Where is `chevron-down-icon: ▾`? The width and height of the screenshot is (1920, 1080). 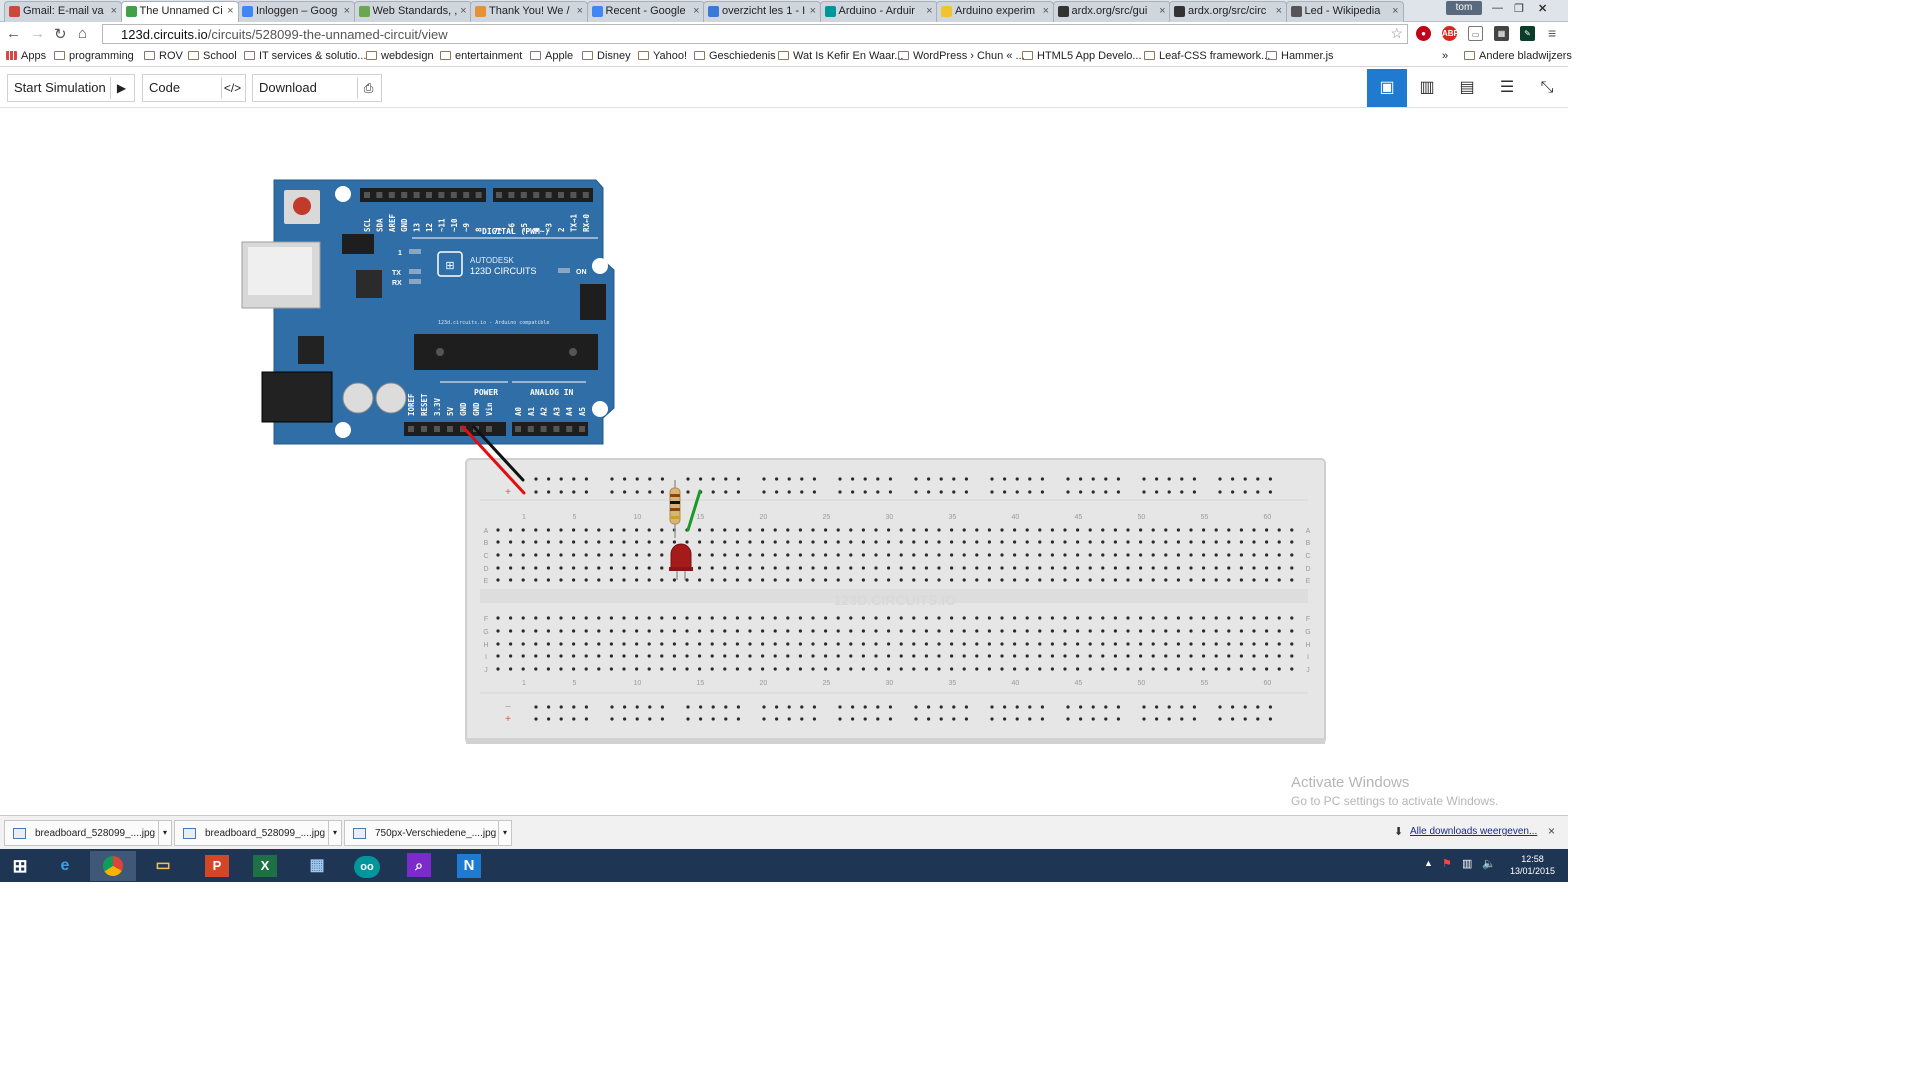 chevron-down-icon: ▾ is located at coordinates (335, 833).